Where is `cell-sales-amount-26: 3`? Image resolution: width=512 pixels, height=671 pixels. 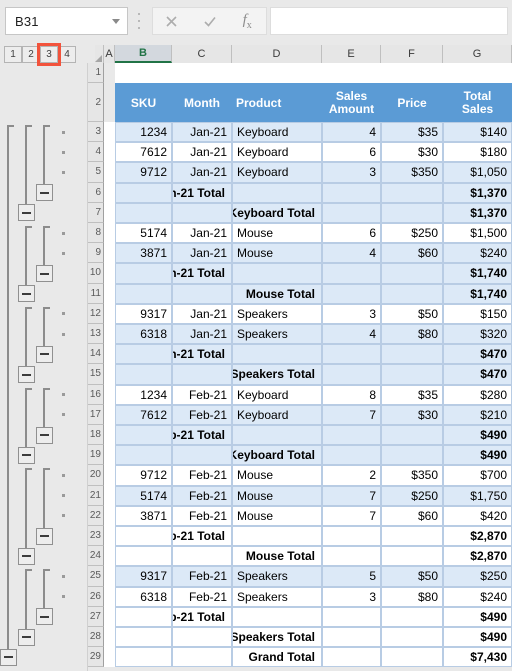 cell-sales-amount-26: 3 is located at coordinates (351, 596).